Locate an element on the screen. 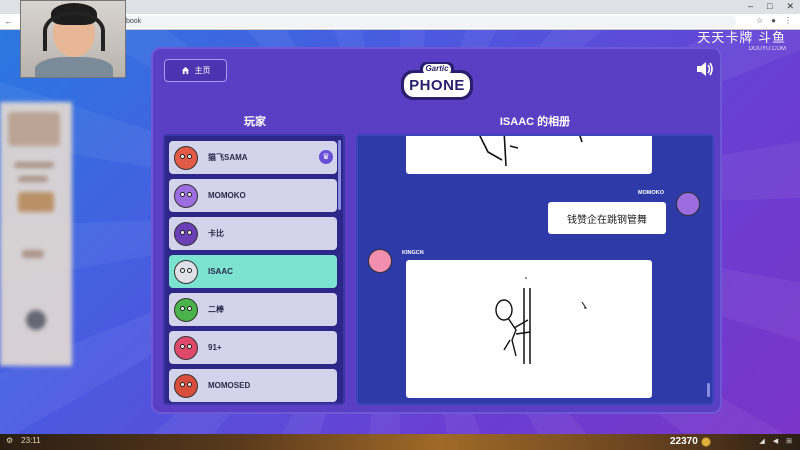 The width and height of the screenshot is (800, 450). home-label: 主页 is located at coordinates (202, 70).